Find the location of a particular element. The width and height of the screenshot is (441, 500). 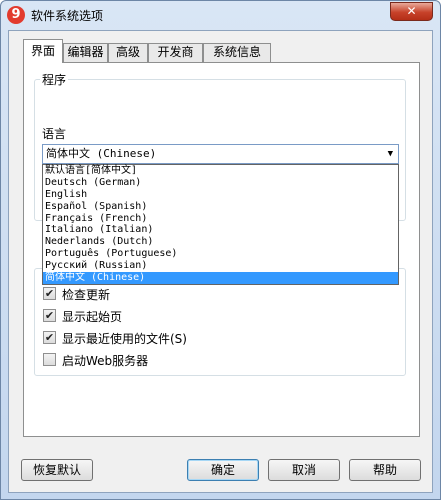

show-recent-files-checkbox: ✔ is located at coordinates (49, 337).